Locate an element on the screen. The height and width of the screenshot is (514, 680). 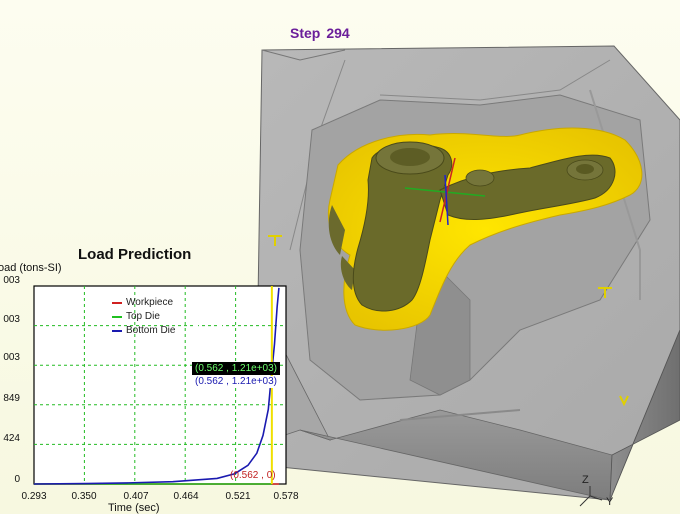
chart-title: Load Prediction is located at coordinates (135, 254).